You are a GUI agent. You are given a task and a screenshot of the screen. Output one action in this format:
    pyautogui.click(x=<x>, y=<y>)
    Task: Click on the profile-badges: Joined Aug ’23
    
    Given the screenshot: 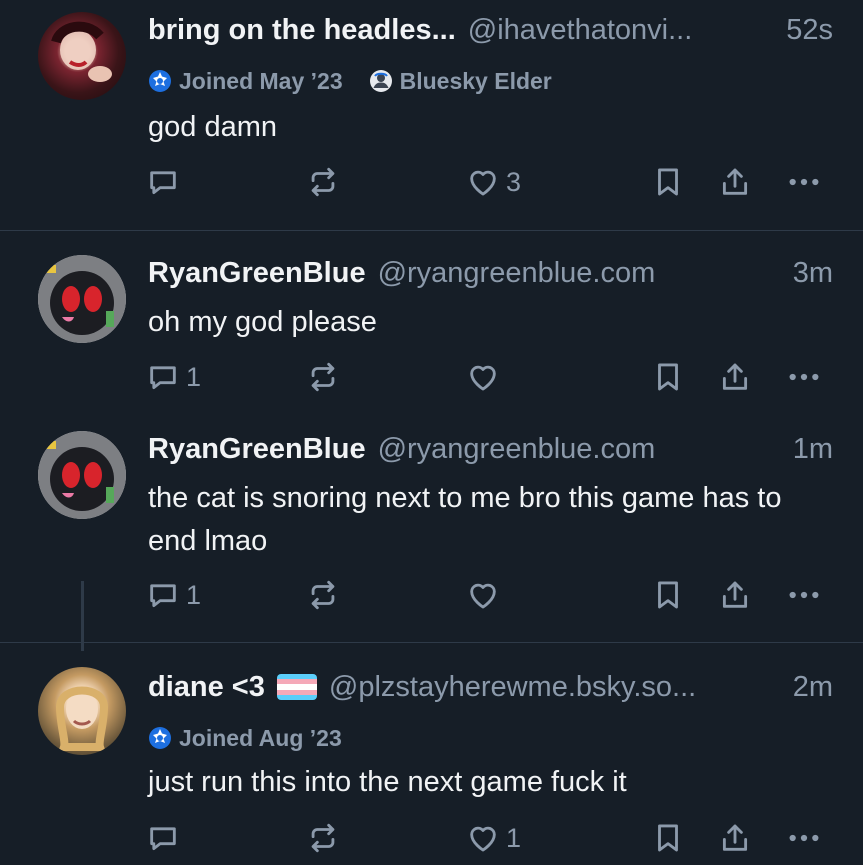 What is the action you would take?
    pyautogui.click(x=258, y=738)
    